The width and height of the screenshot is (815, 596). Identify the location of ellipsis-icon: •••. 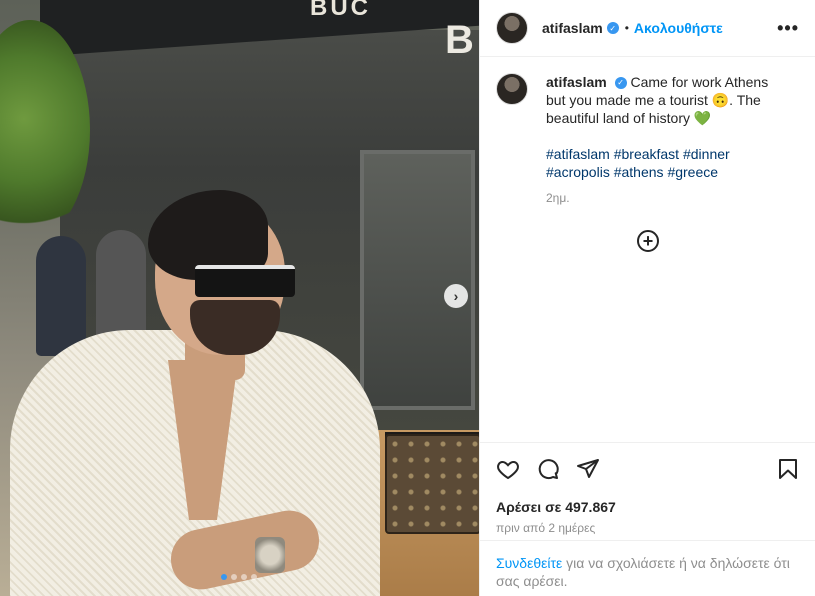
(788, 28).